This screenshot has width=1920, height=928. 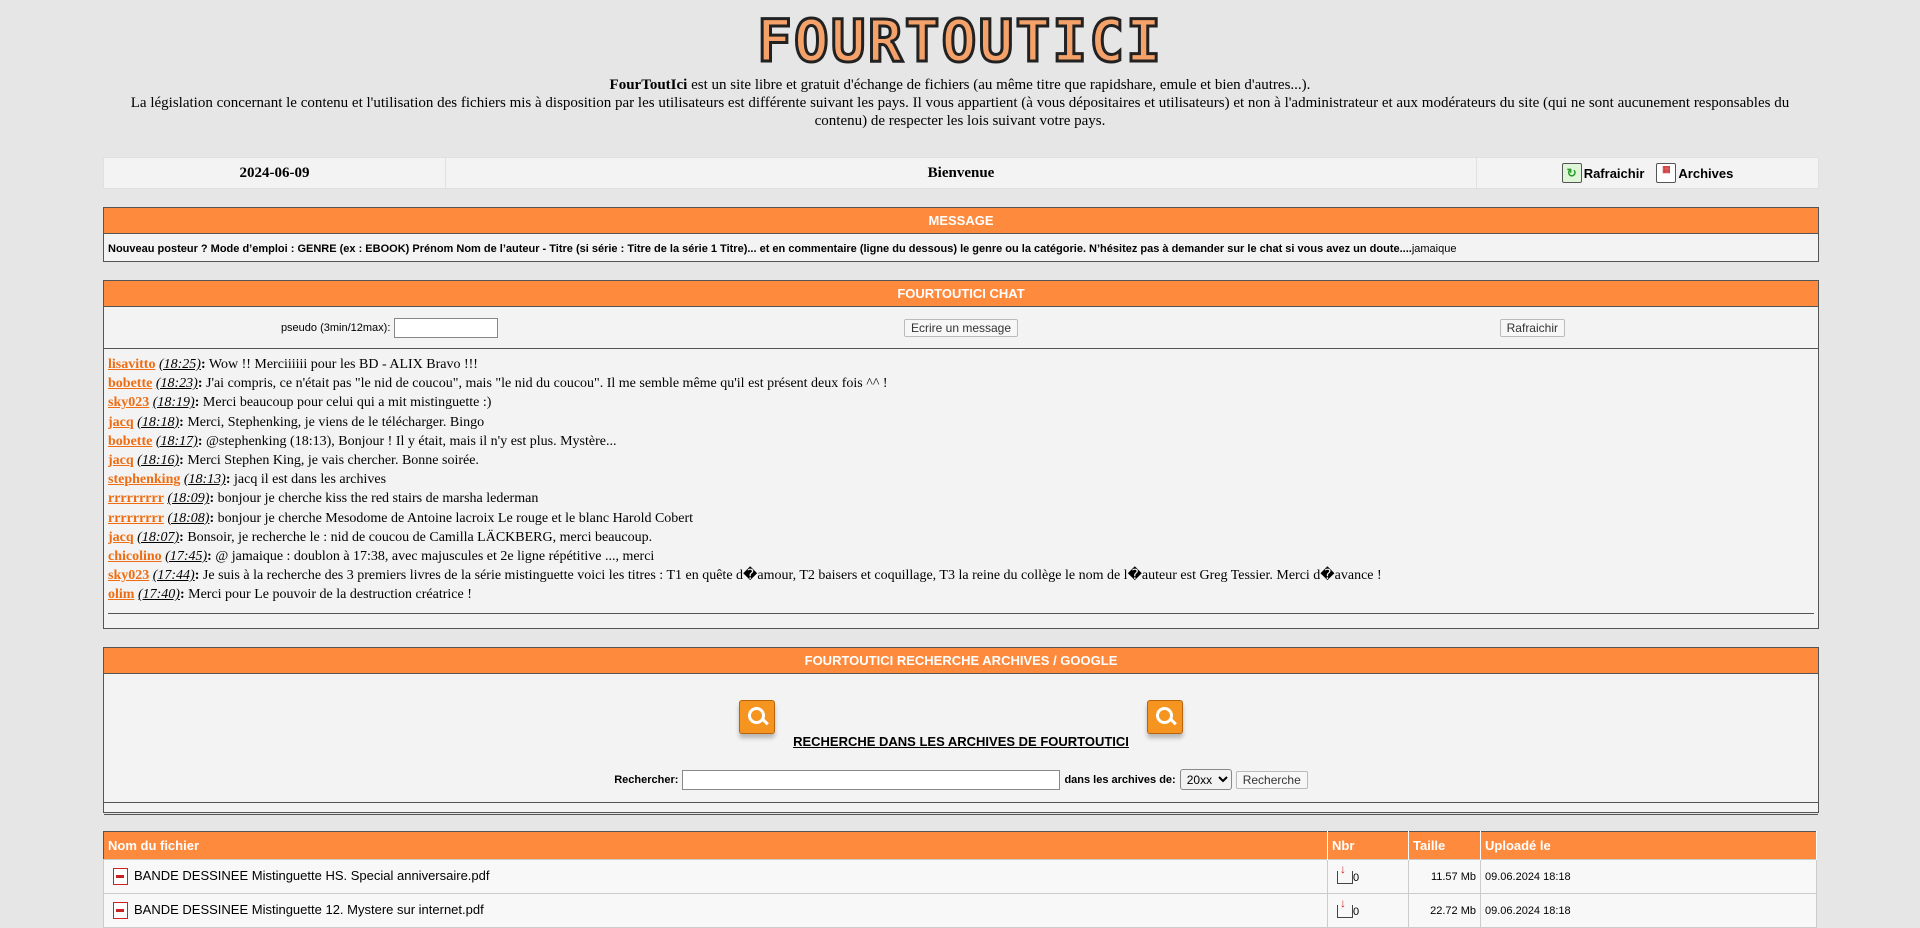 I want to click on calendar-icon: ▦, so click(x=1666, y=173).